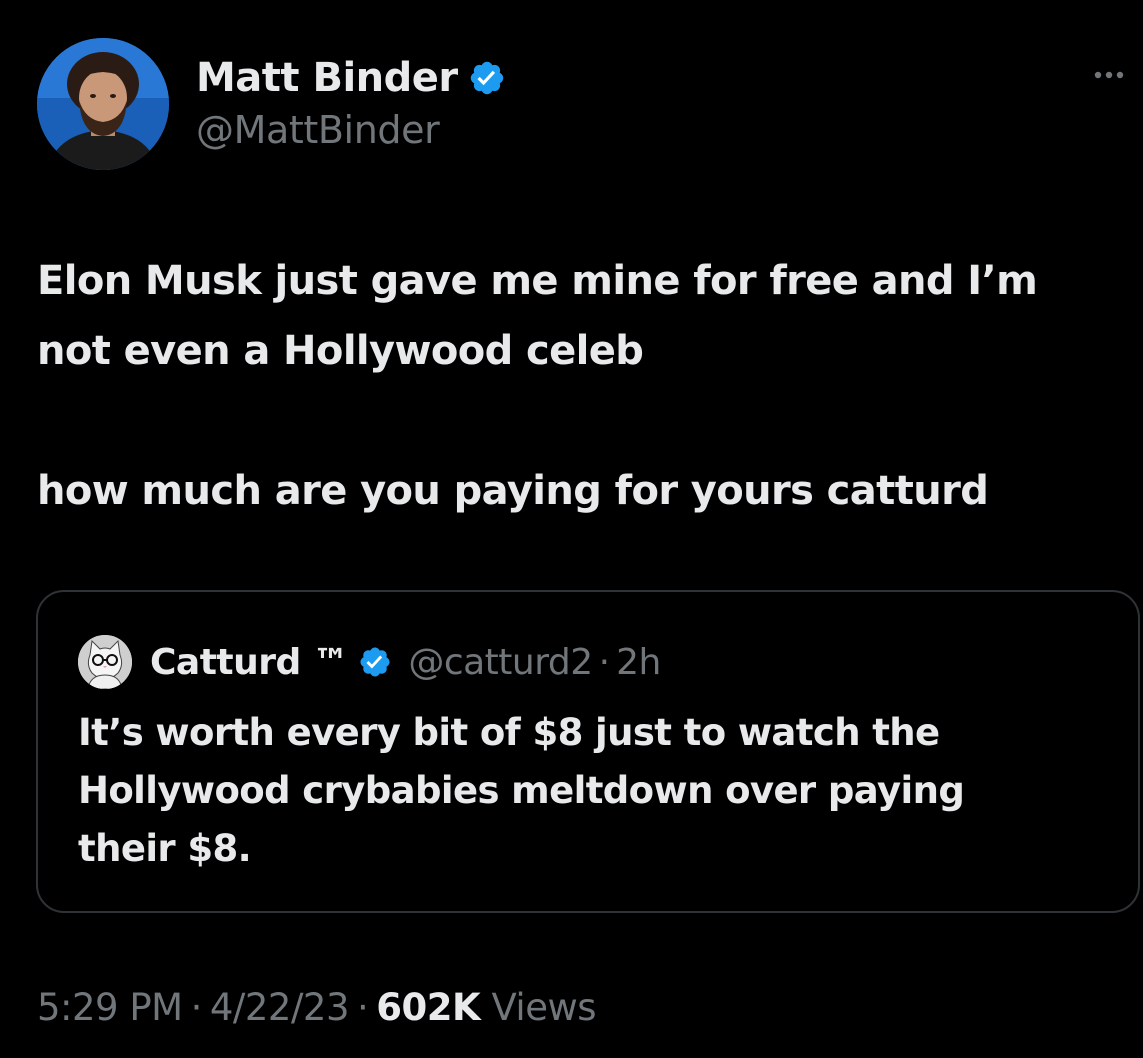 Image resolution: width=1143 pixels, height=1058 pixels. I want to click on author-handle: @MattBinder, so click(318, 130).